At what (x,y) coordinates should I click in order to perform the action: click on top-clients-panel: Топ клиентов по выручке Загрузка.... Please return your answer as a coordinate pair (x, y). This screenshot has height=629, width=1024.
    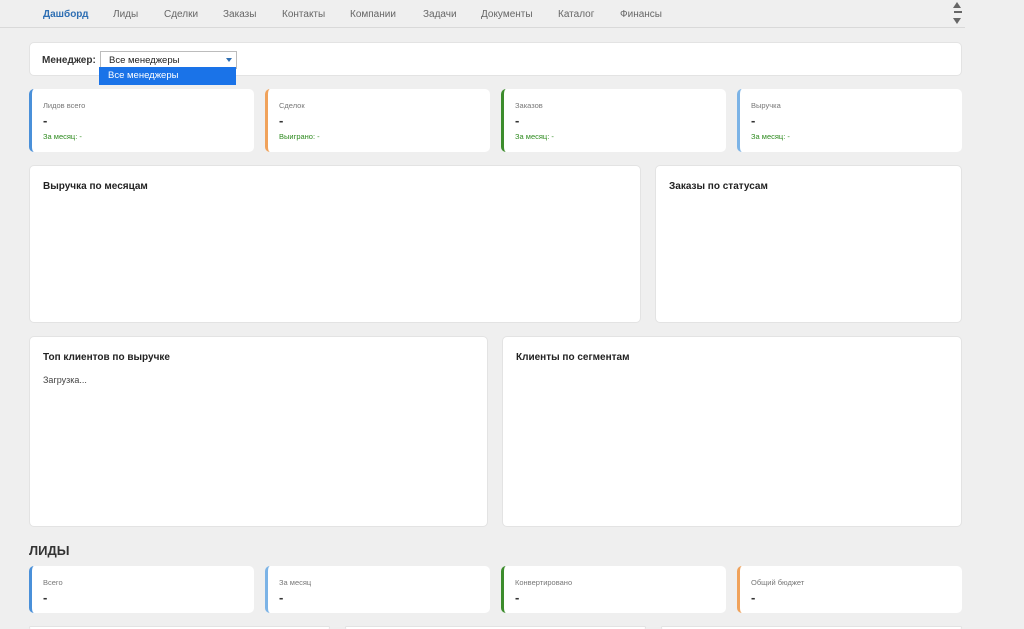
    Looking at the image, I should click on (258, 431).